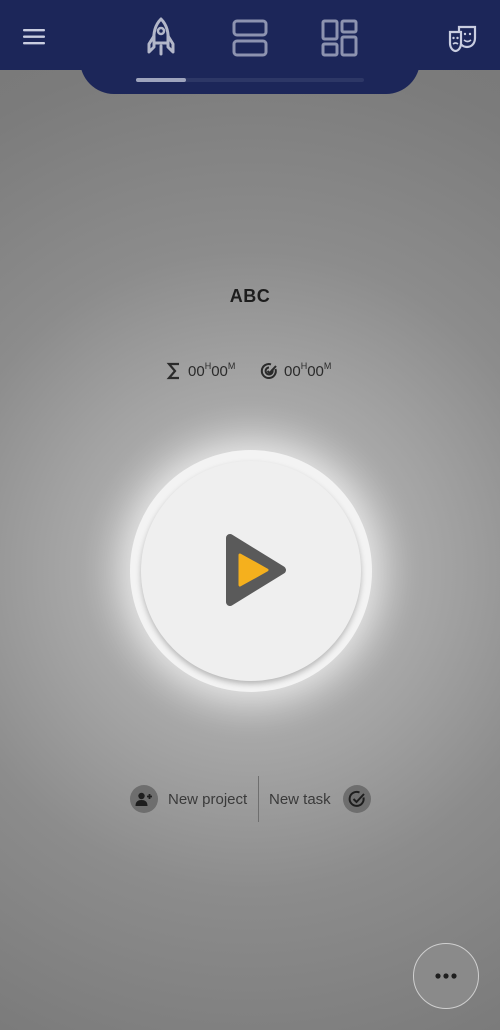  What do you see at coordinates (231, 366) in the screenshot?
I see `total-minutes-unit: M` at bounding box center [231, 366].